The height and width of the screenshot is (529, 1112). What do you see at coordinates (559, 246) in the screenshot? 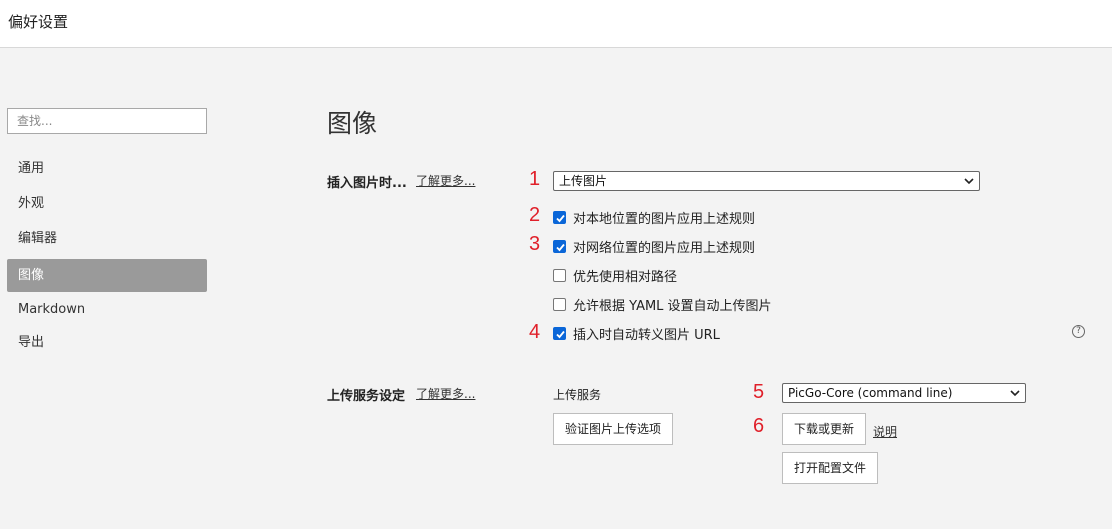
I see `network-images-checkbox` at bounding box center [559, 246].